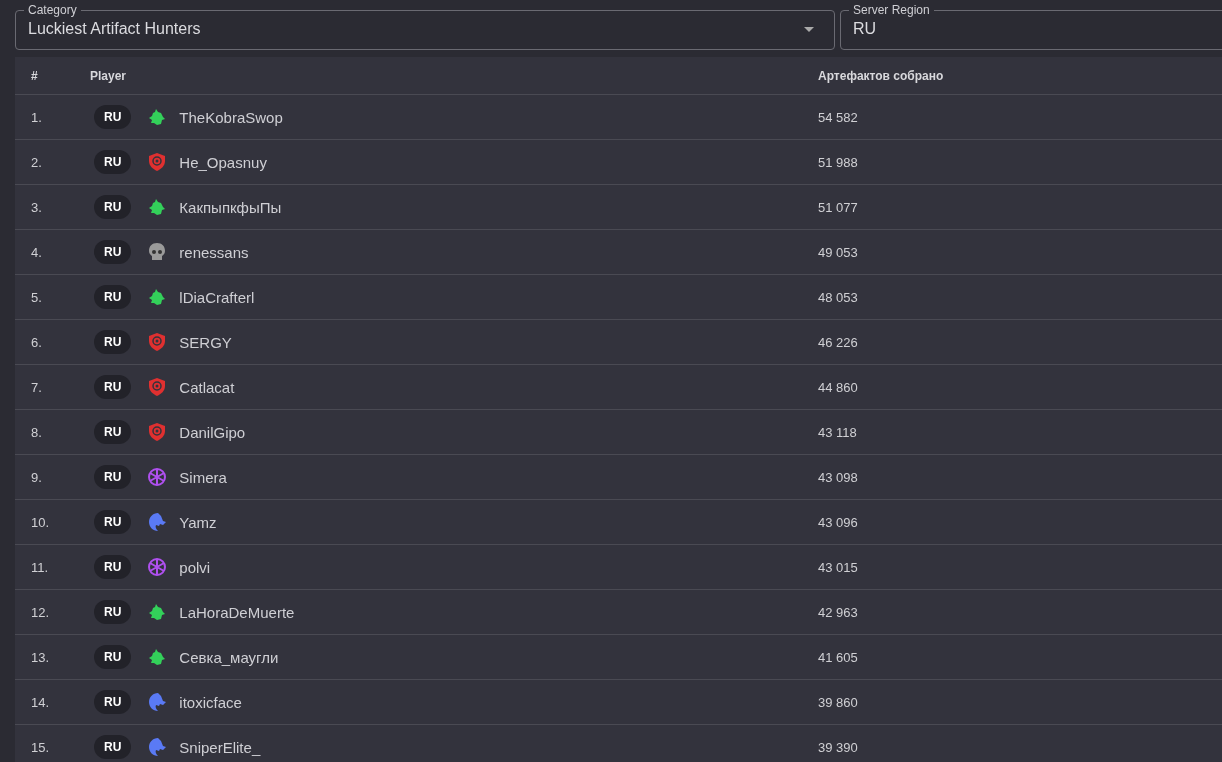 This screenshot has height=762, width=1222. I want to click on score-text: 42 963, so click(838, 612).